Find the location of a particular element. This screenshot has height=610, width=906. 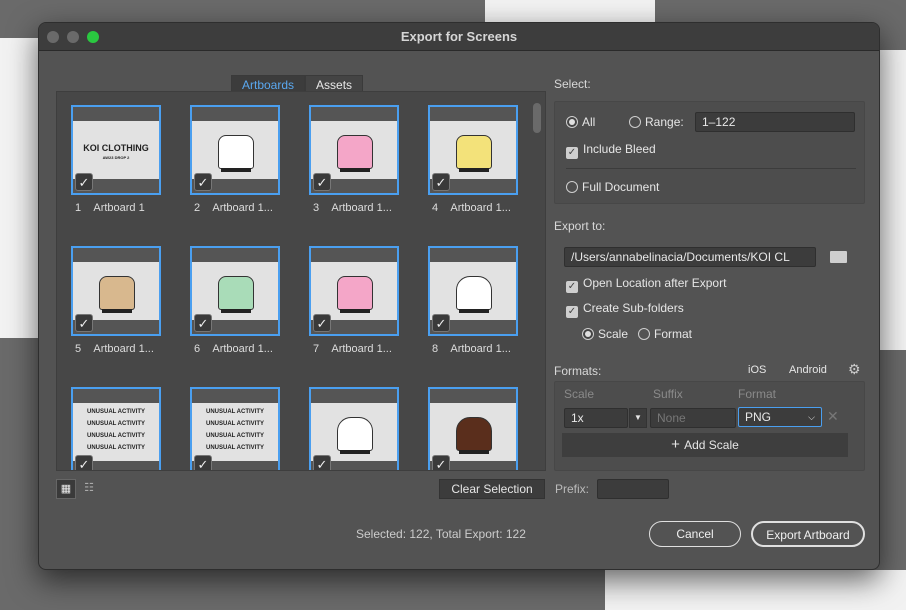

include-bleed-checkbox: ✓ Include Bleed is located at coordinates (611, 150).